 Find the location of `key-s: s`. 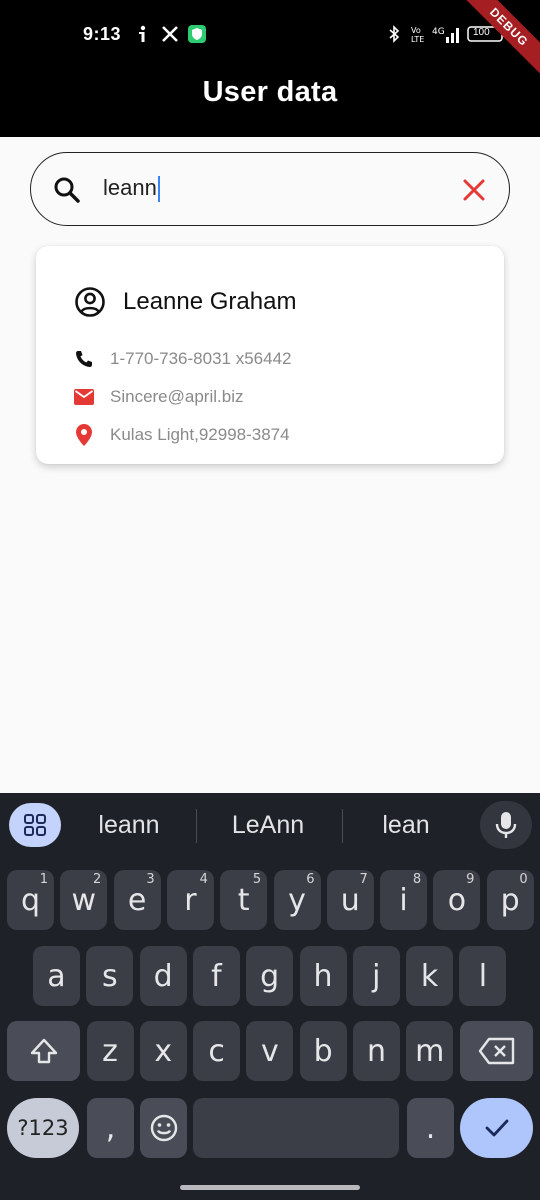

key-s: s is located at coordinates (110, 976).